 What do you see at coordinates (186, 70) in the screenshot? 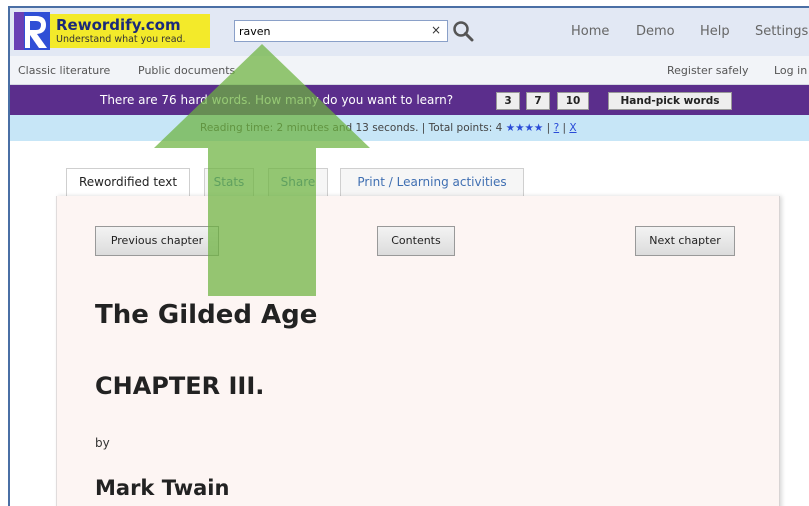
I see `public-documents-link: Public documents` at bounding box center [186, 70].